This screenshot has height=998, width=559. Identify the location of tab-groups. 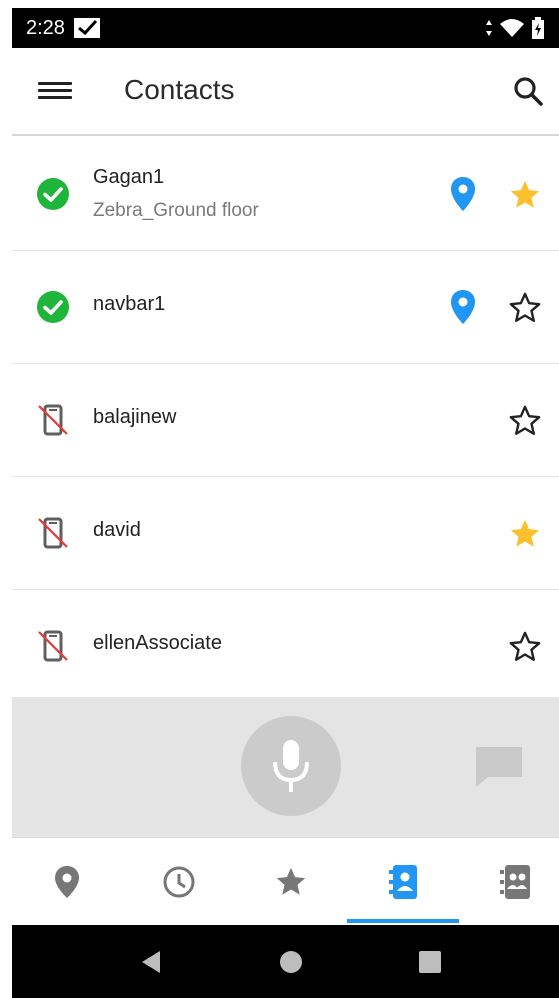
(509, 882).